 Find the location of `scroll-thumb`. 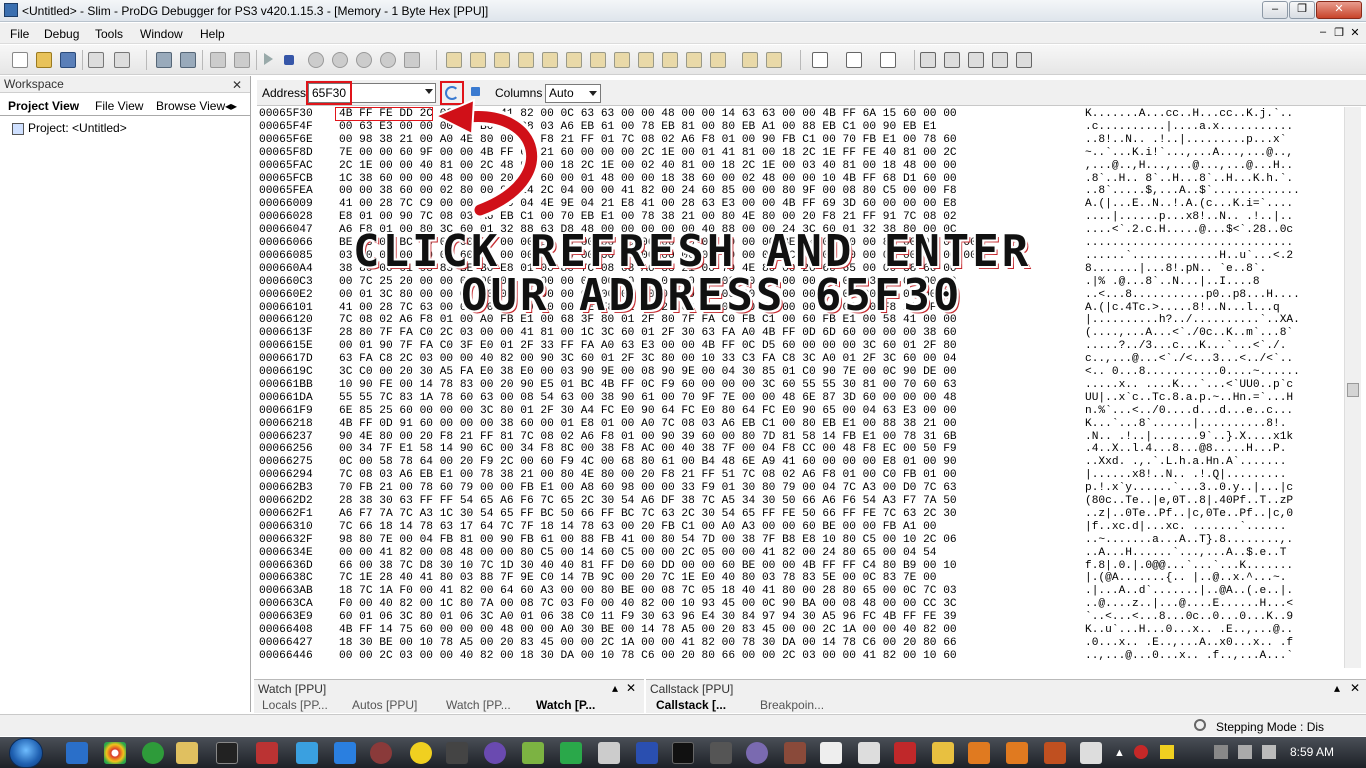

scroll-thumb is located at coordinates (1353, 390).